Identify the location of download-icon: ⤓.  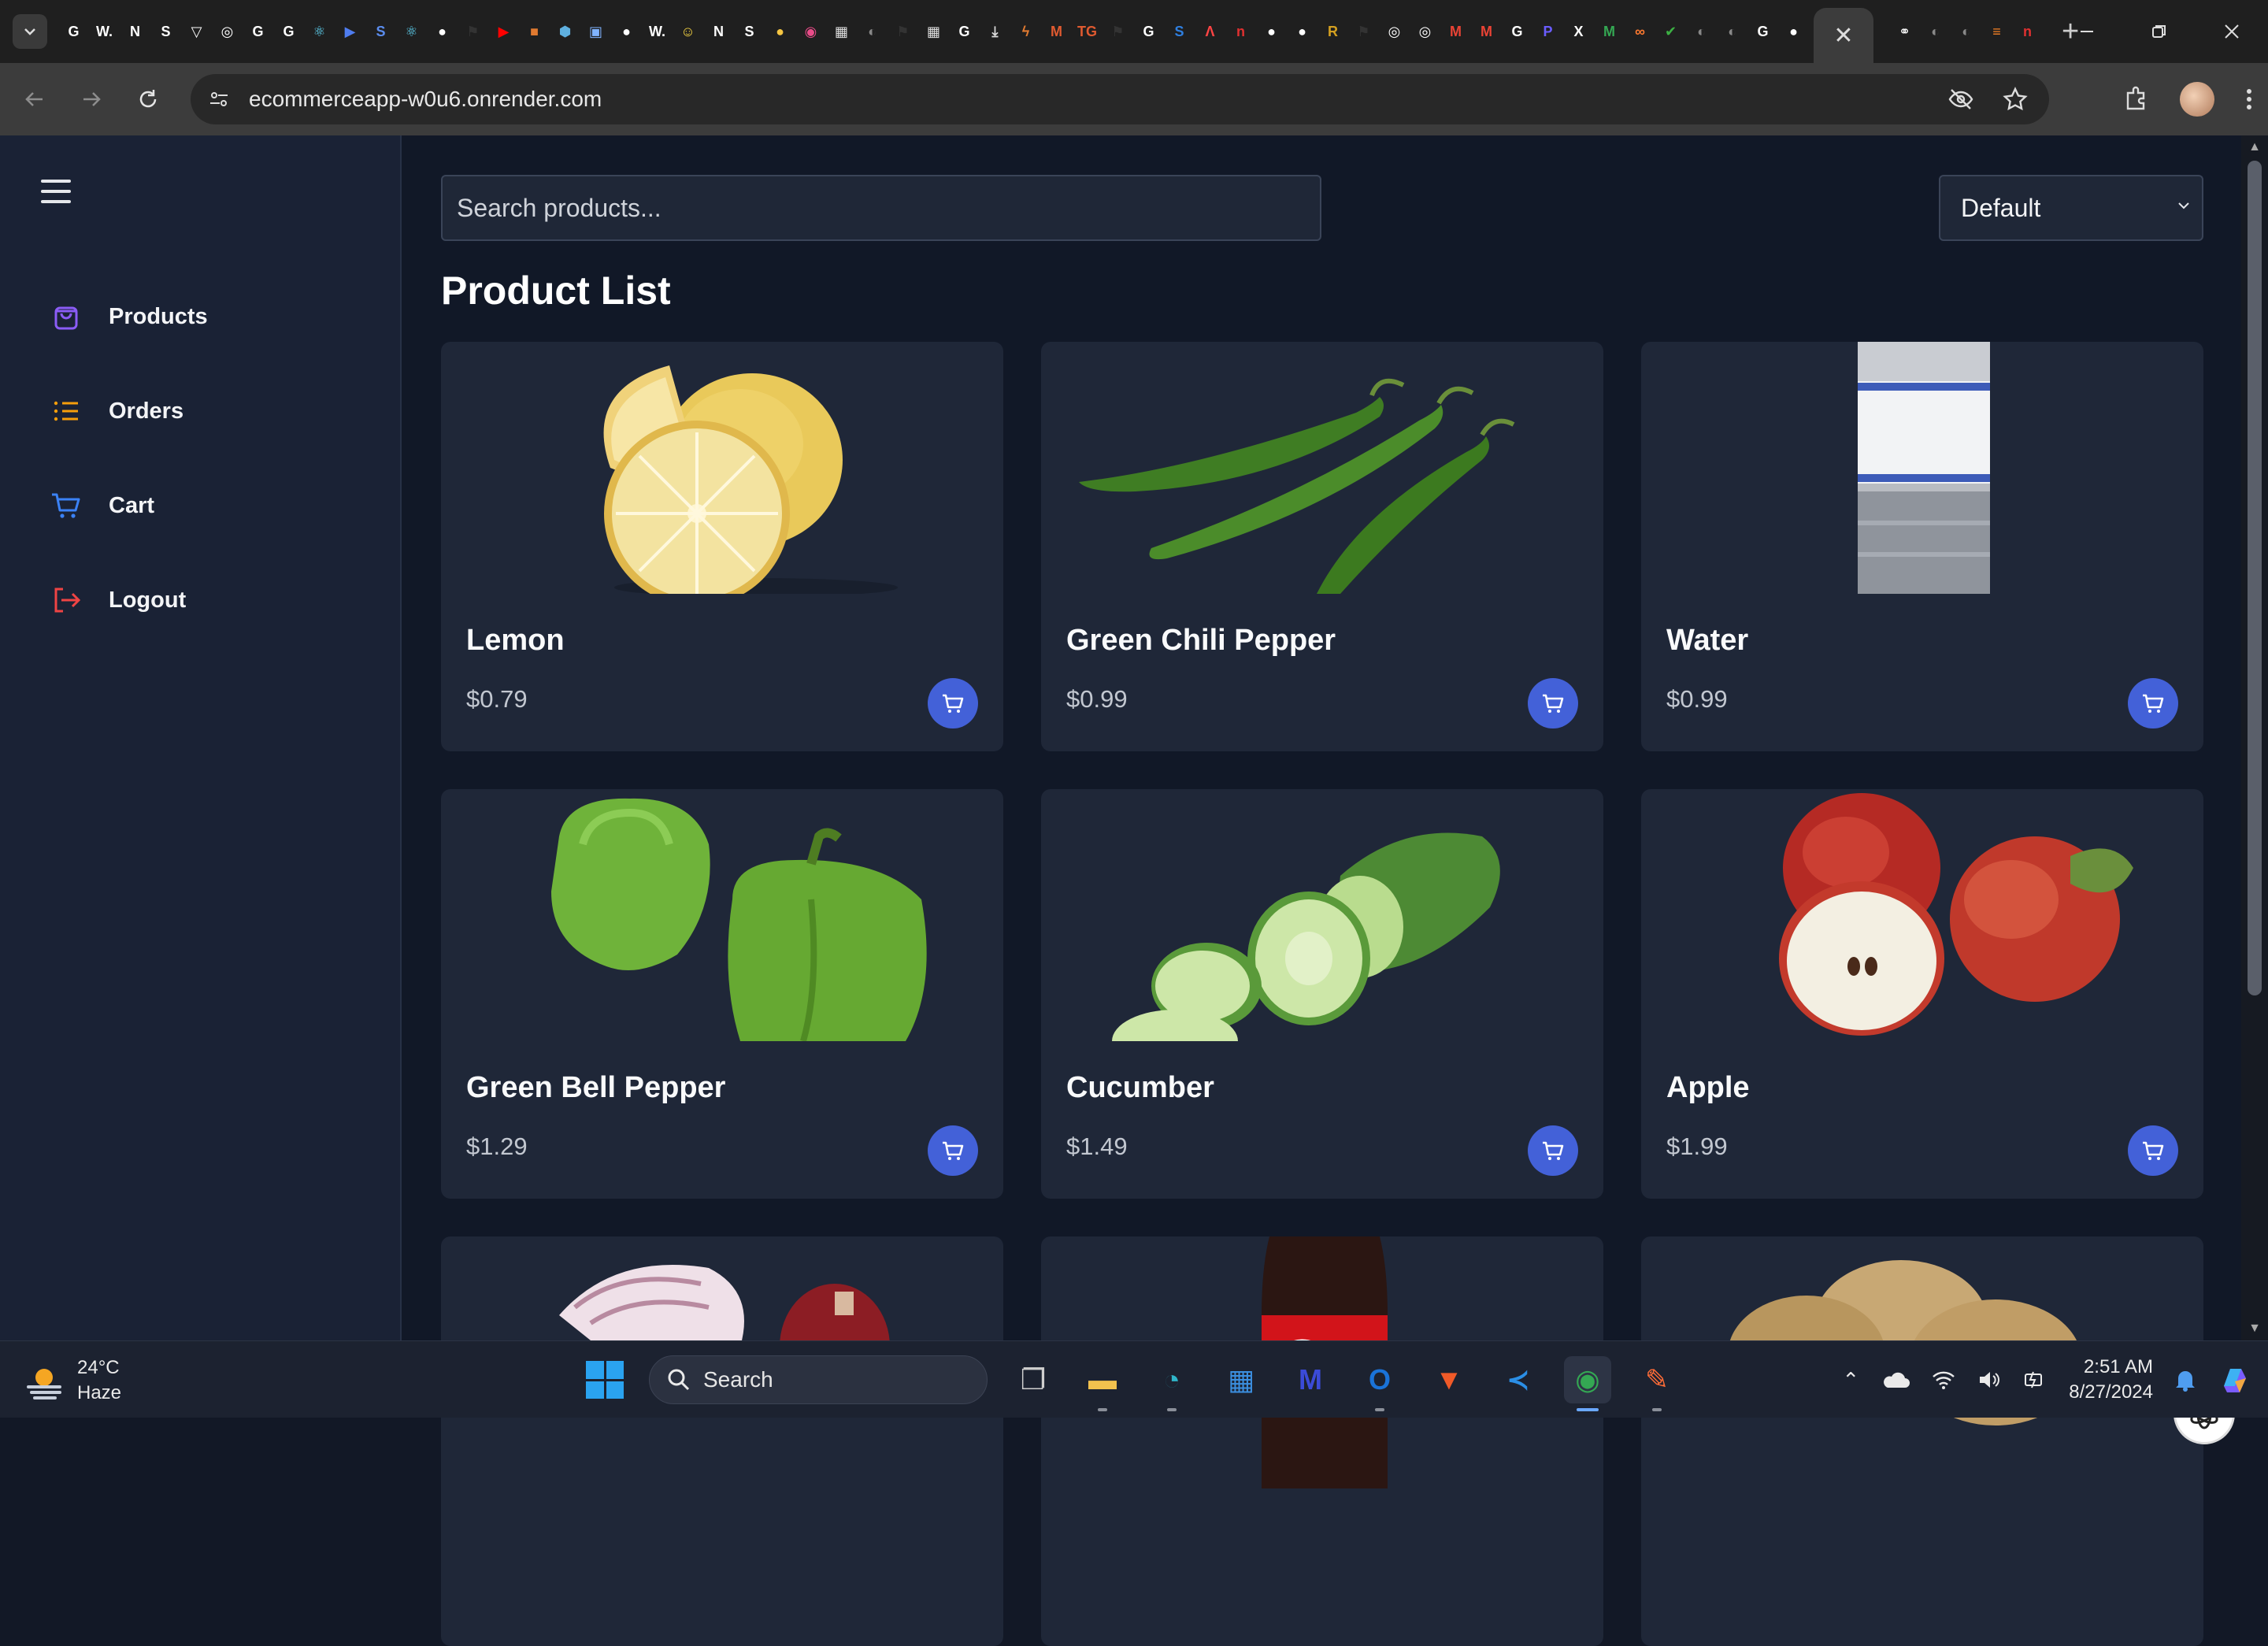
(995, 32).